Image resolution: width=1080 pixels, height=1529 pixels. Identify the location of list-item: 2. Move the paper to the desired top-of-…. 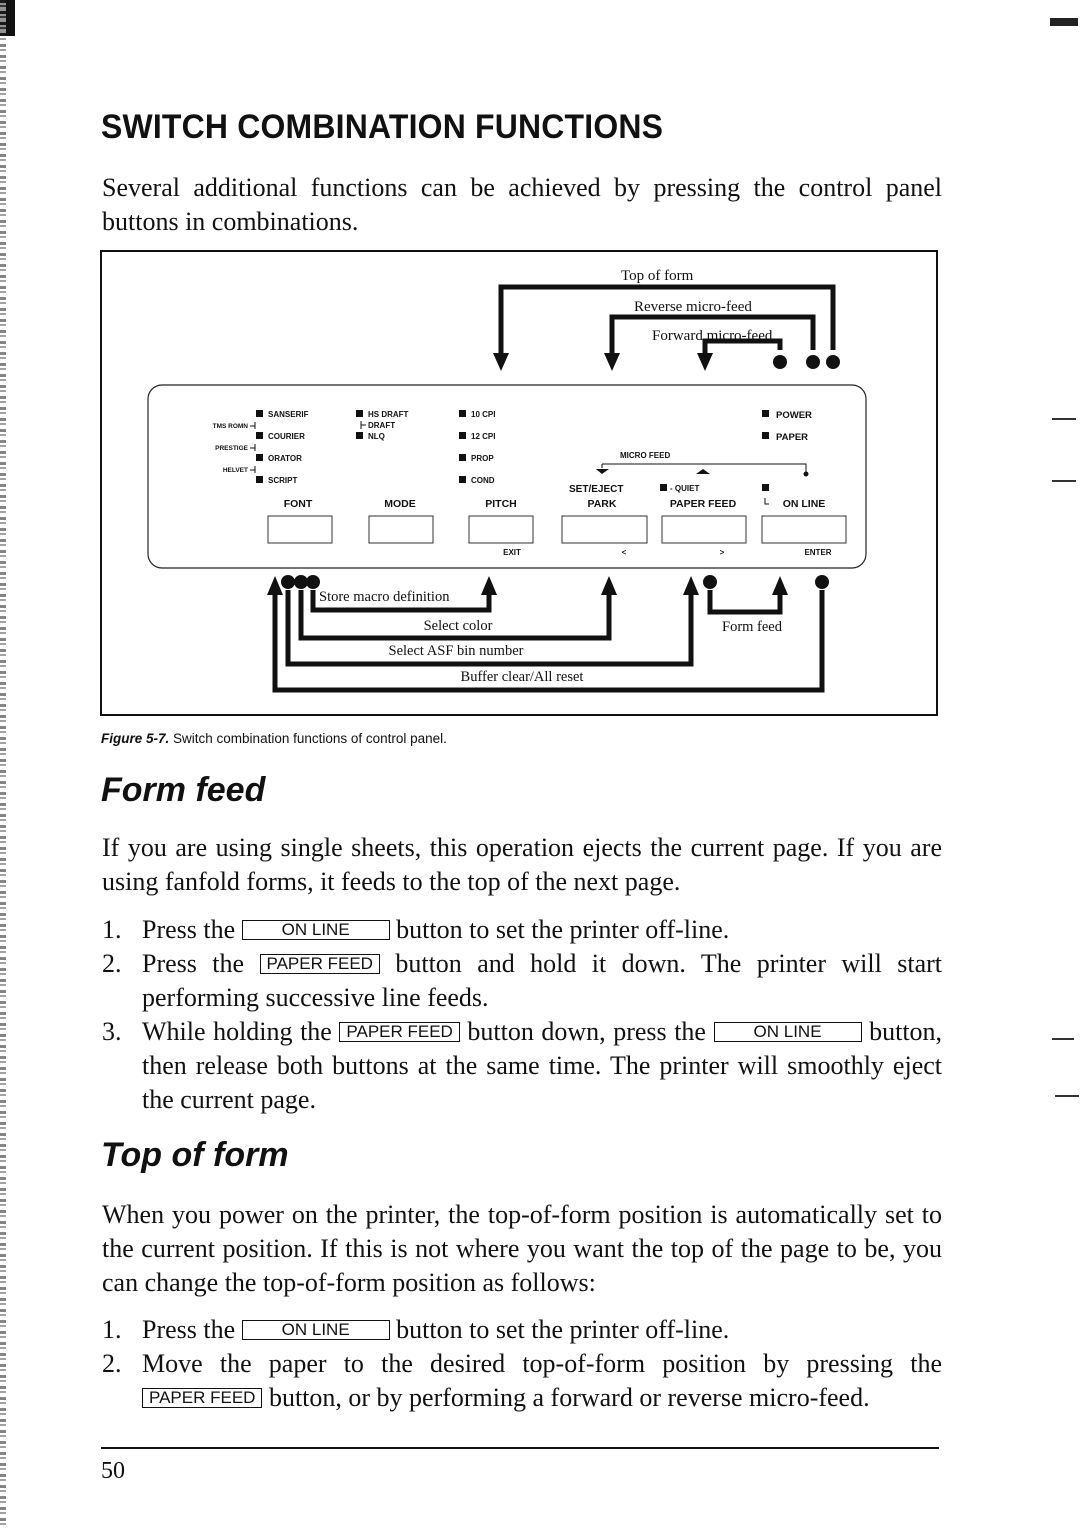
(522, 1380).